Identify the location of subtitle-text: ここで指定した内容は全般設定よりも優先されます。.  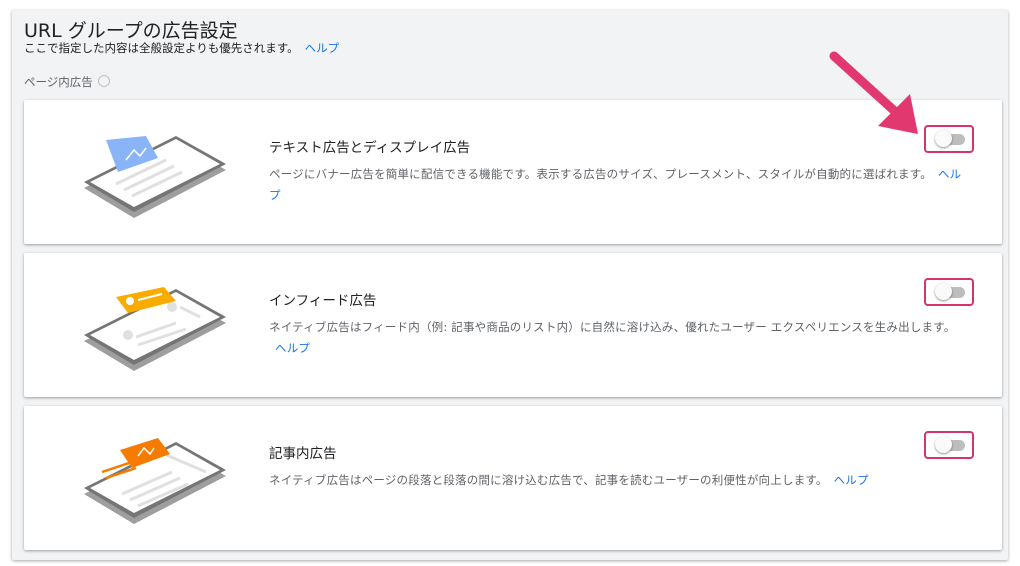
(161, 48).